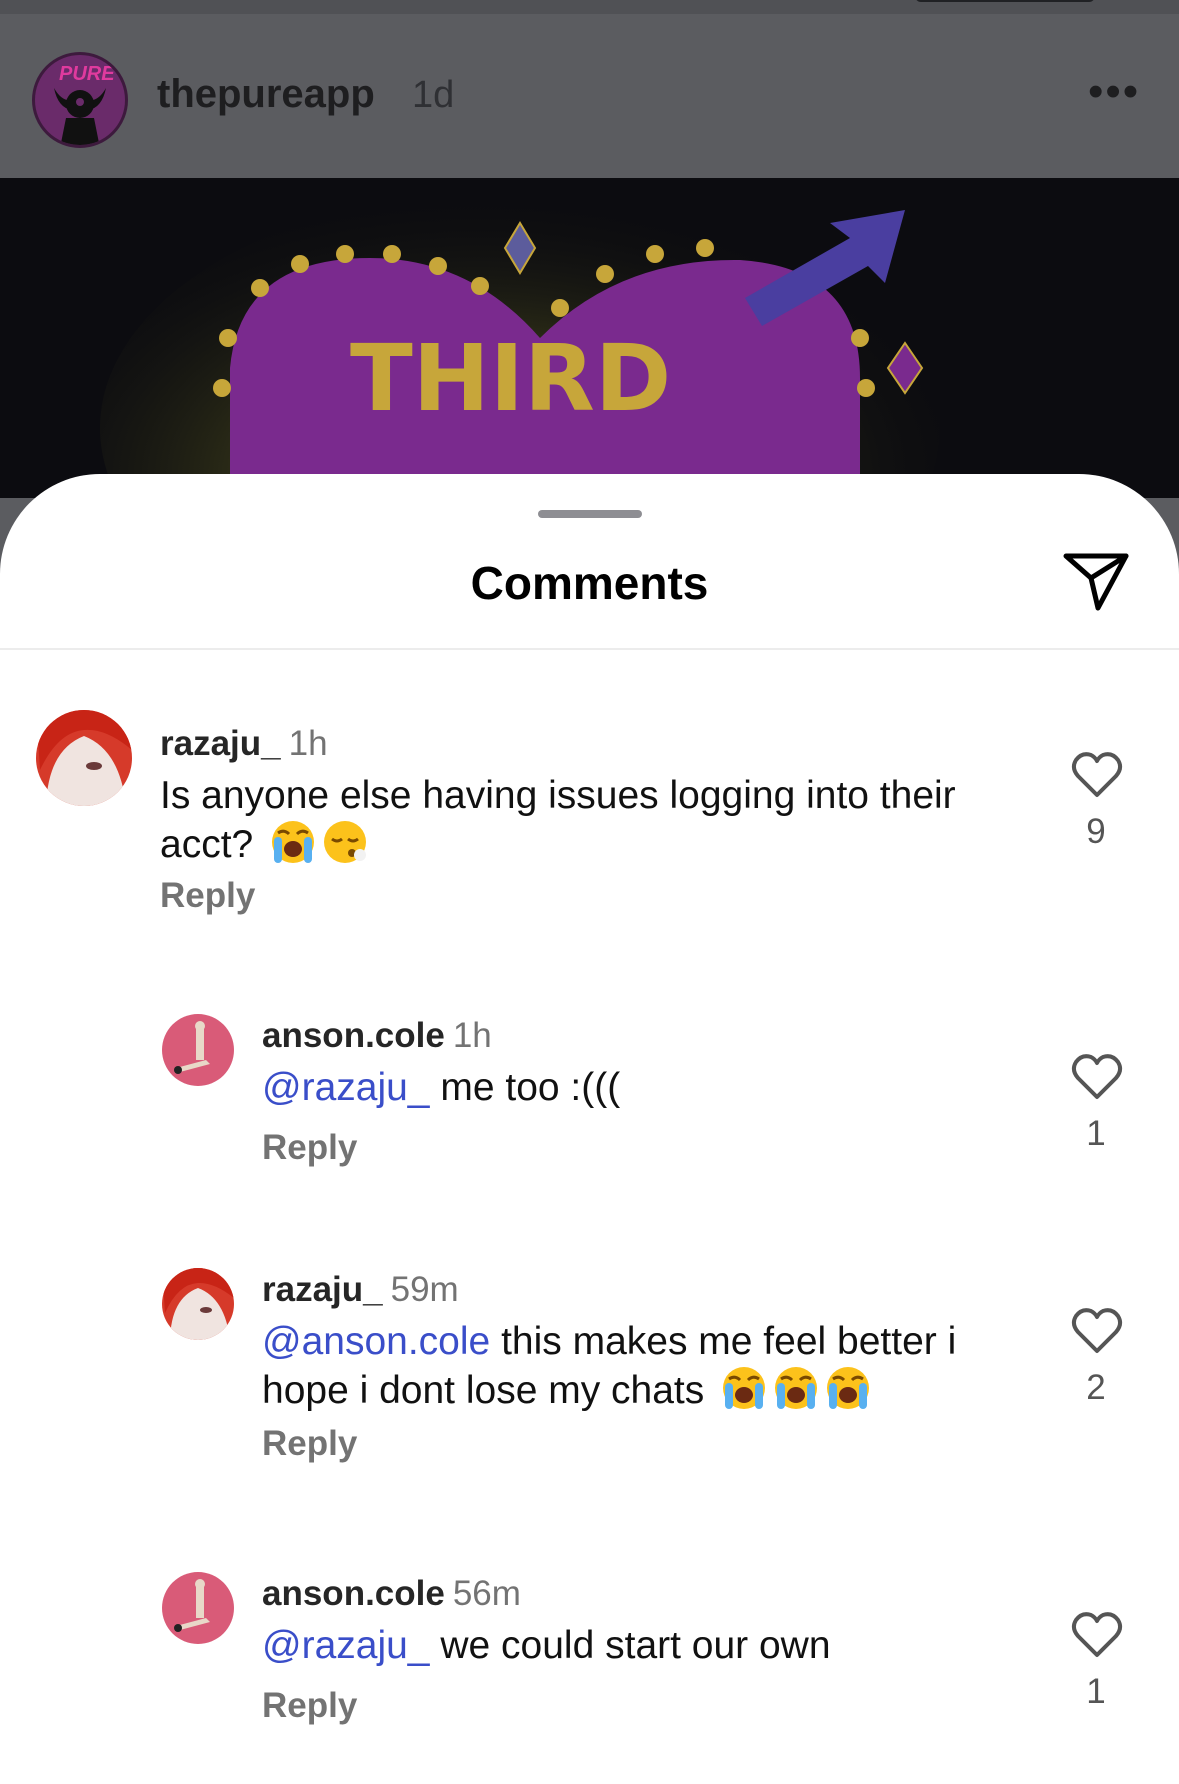 This screenshot has height=1784, width=1179. Describe the element at coordinates (692, 1087) in the screenshot. I see `comment-text: @razaju_ me too :(((` at that location.